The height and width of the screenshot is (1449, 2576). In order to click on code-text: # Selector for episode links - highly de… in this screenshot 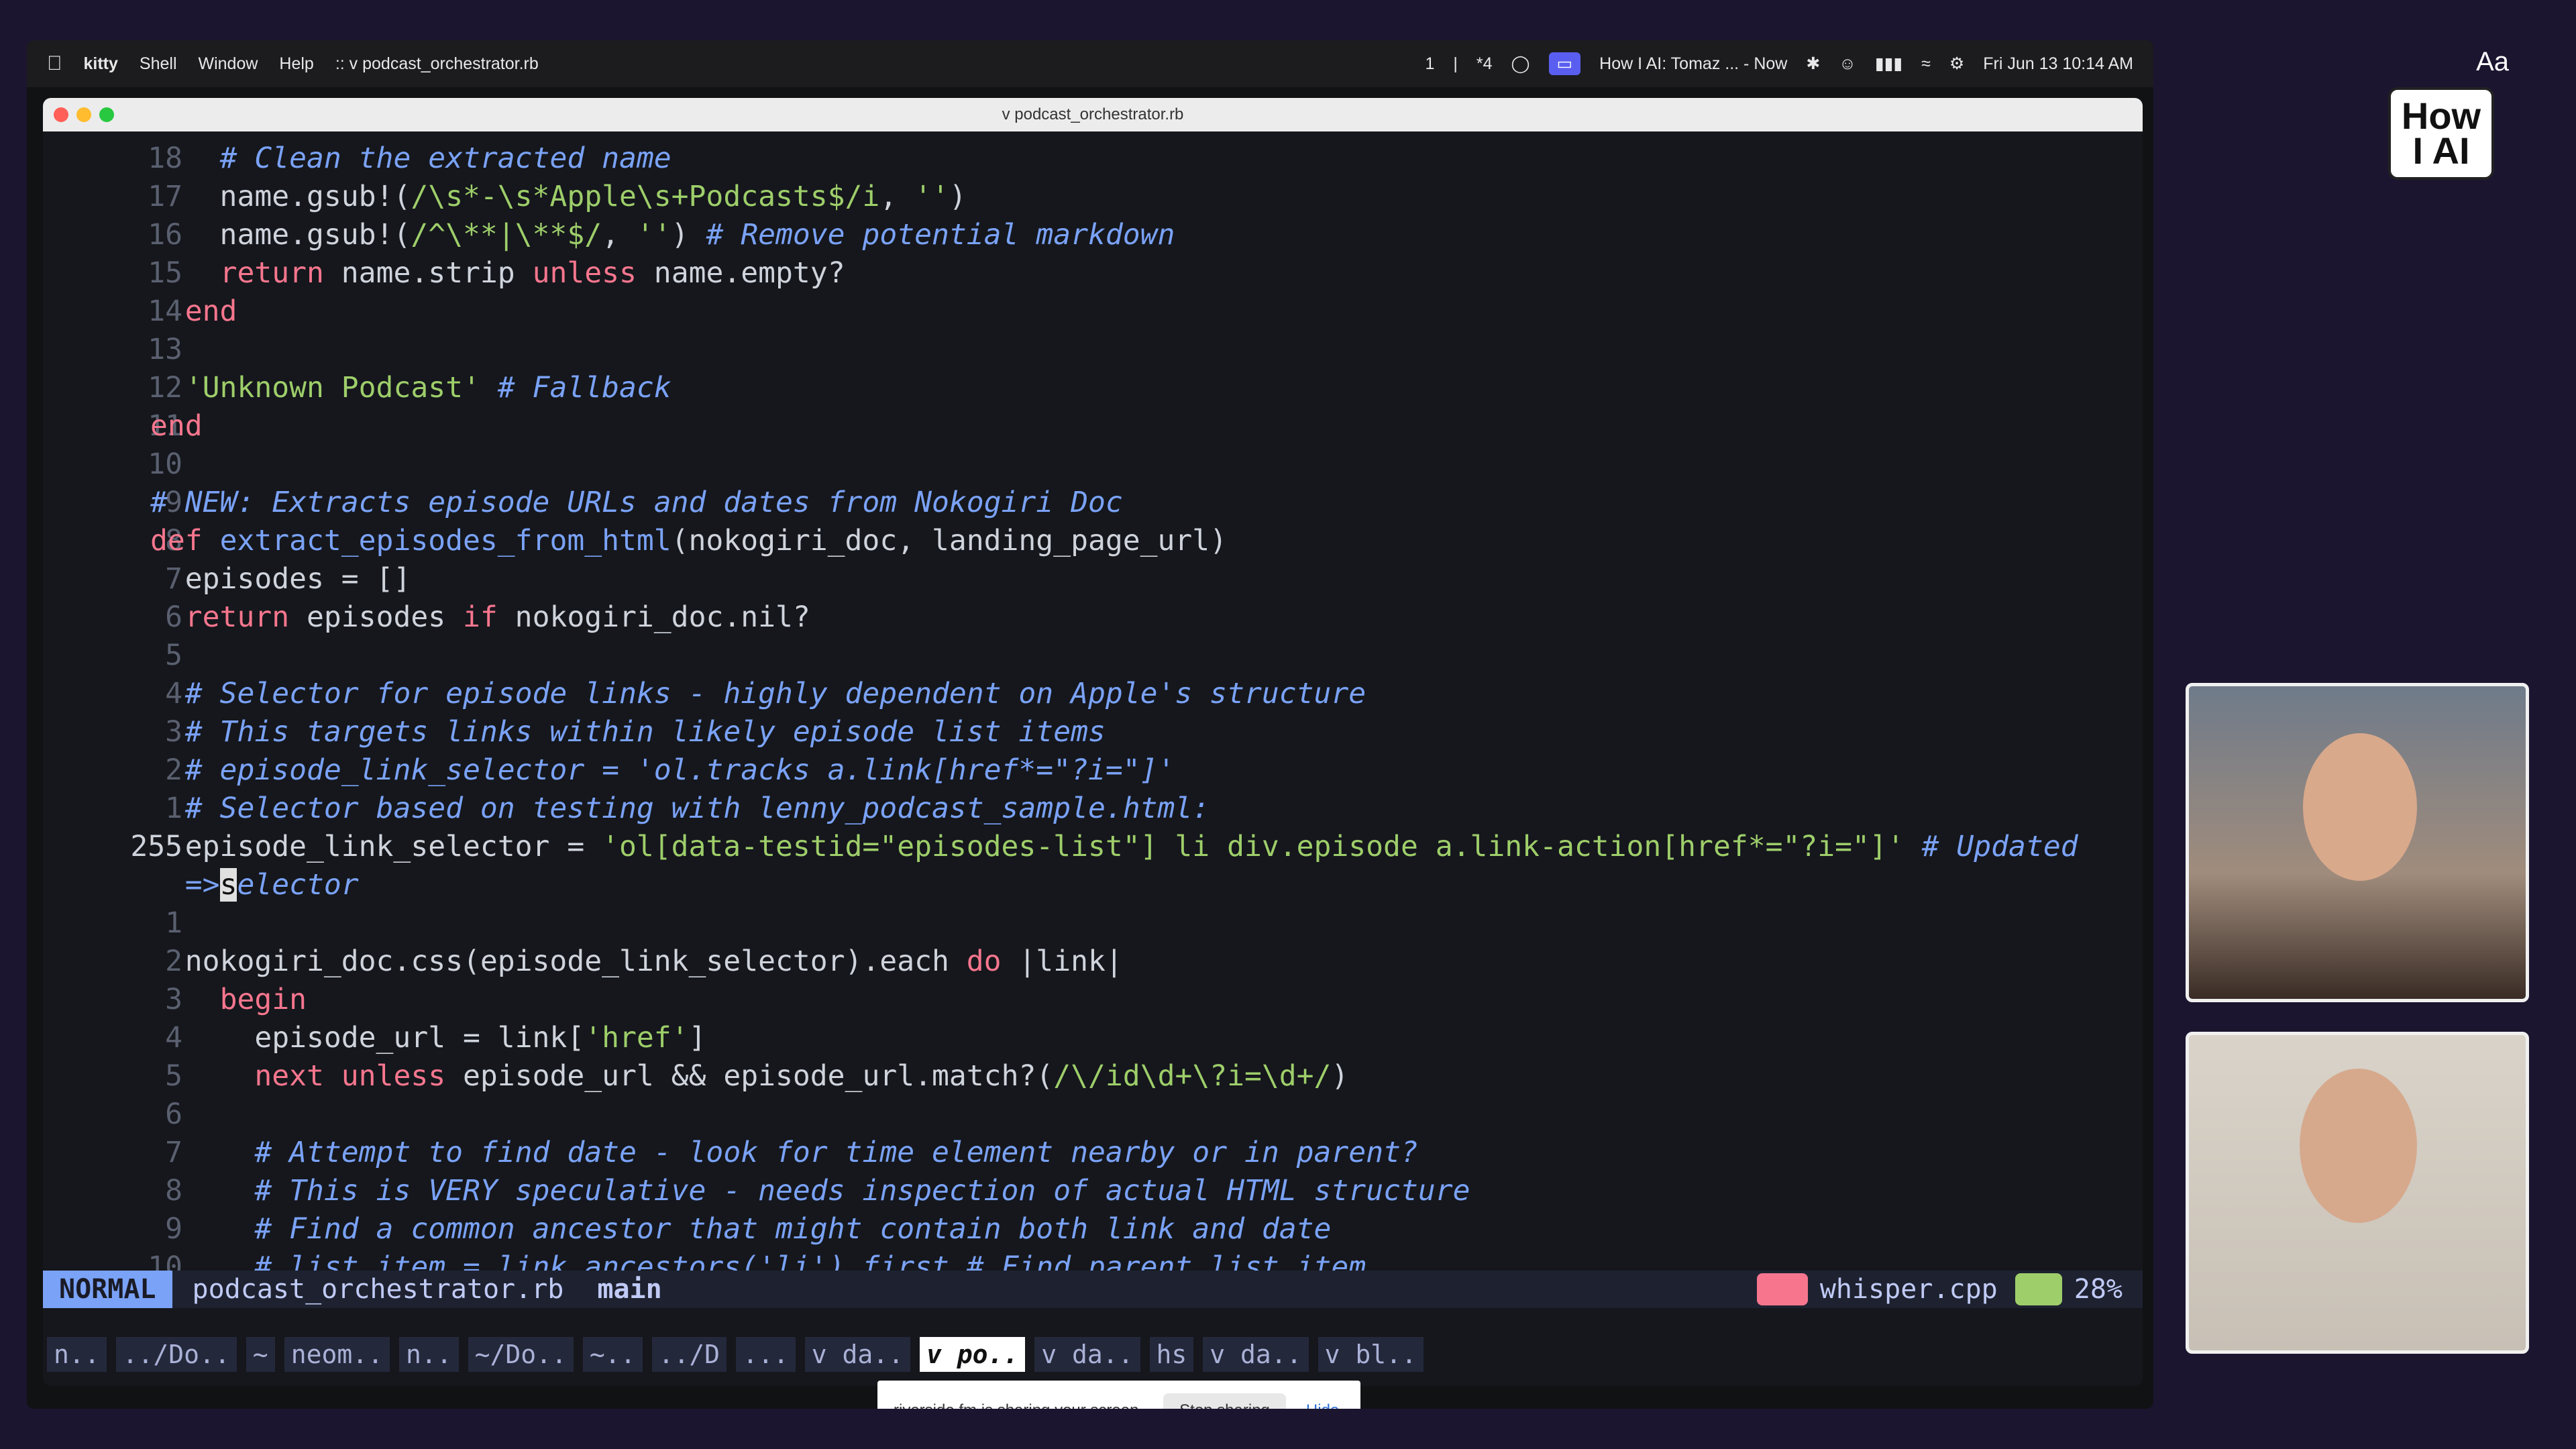, I will do `click(758, 694)`.